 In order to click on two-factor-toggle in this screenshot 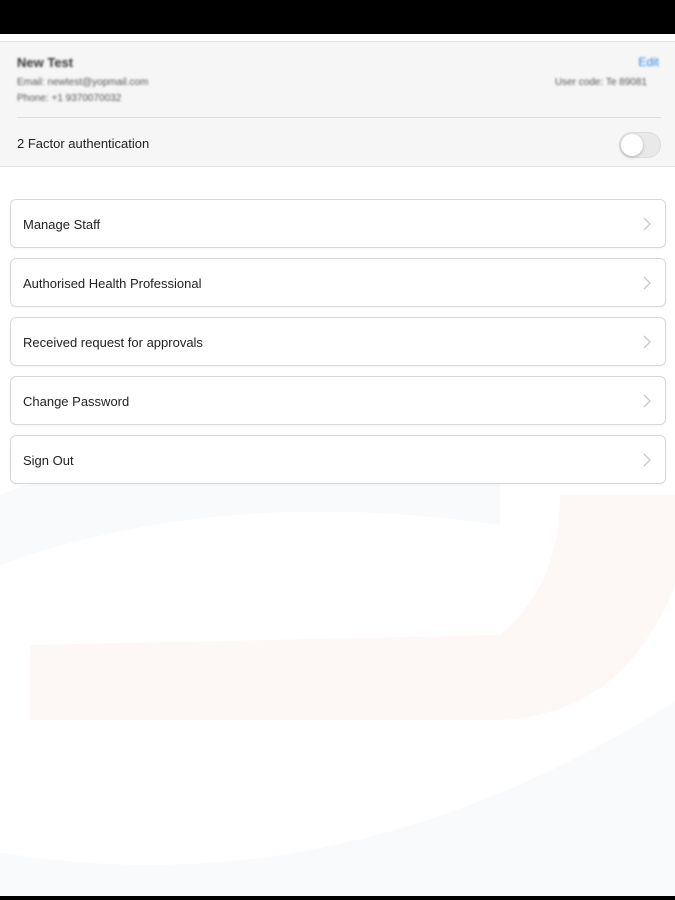, I will do `click(640, 145)`.